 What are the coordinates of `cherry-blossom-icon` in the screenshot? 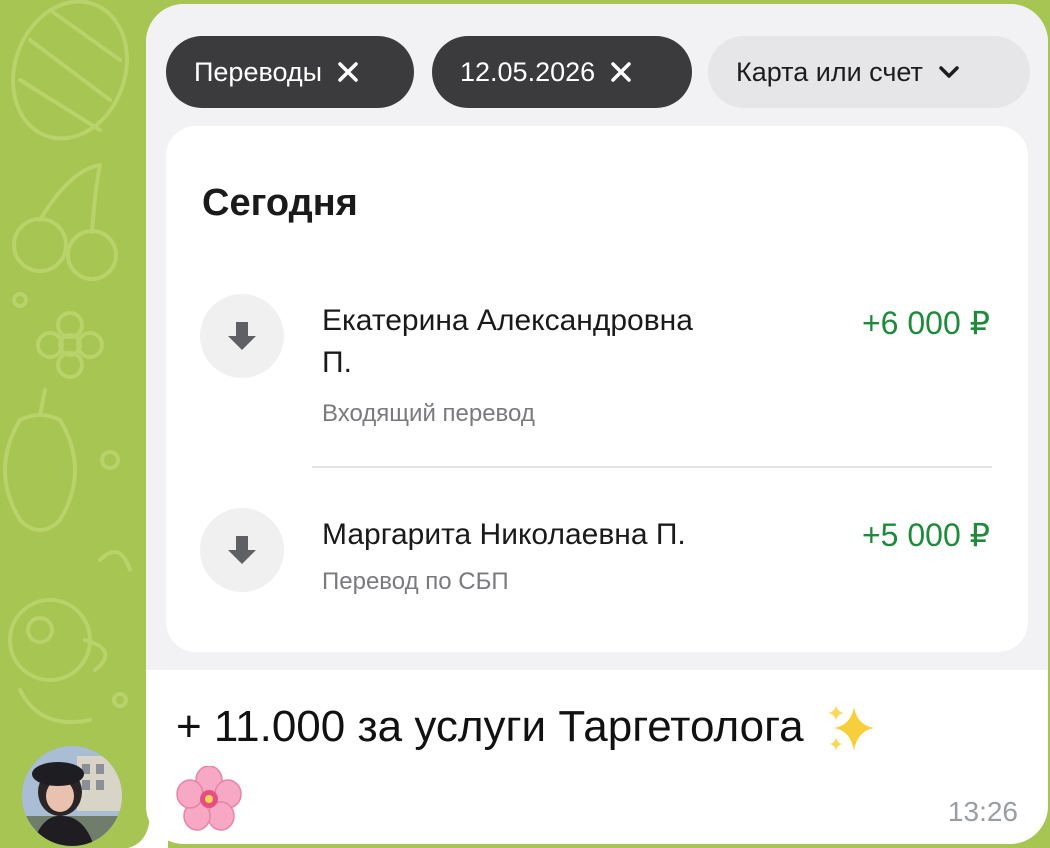 It's located at (209, 798).